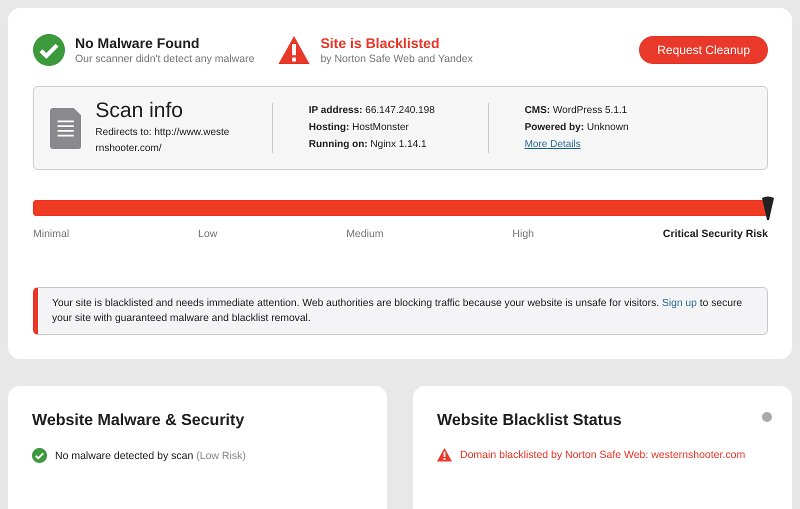 The image size is (800, 509). What do you see at coordinates (368, 145) in the screenshot?
I see `info-line: Running on: Nginx 1.14.1` at bounding box center [368, 145].